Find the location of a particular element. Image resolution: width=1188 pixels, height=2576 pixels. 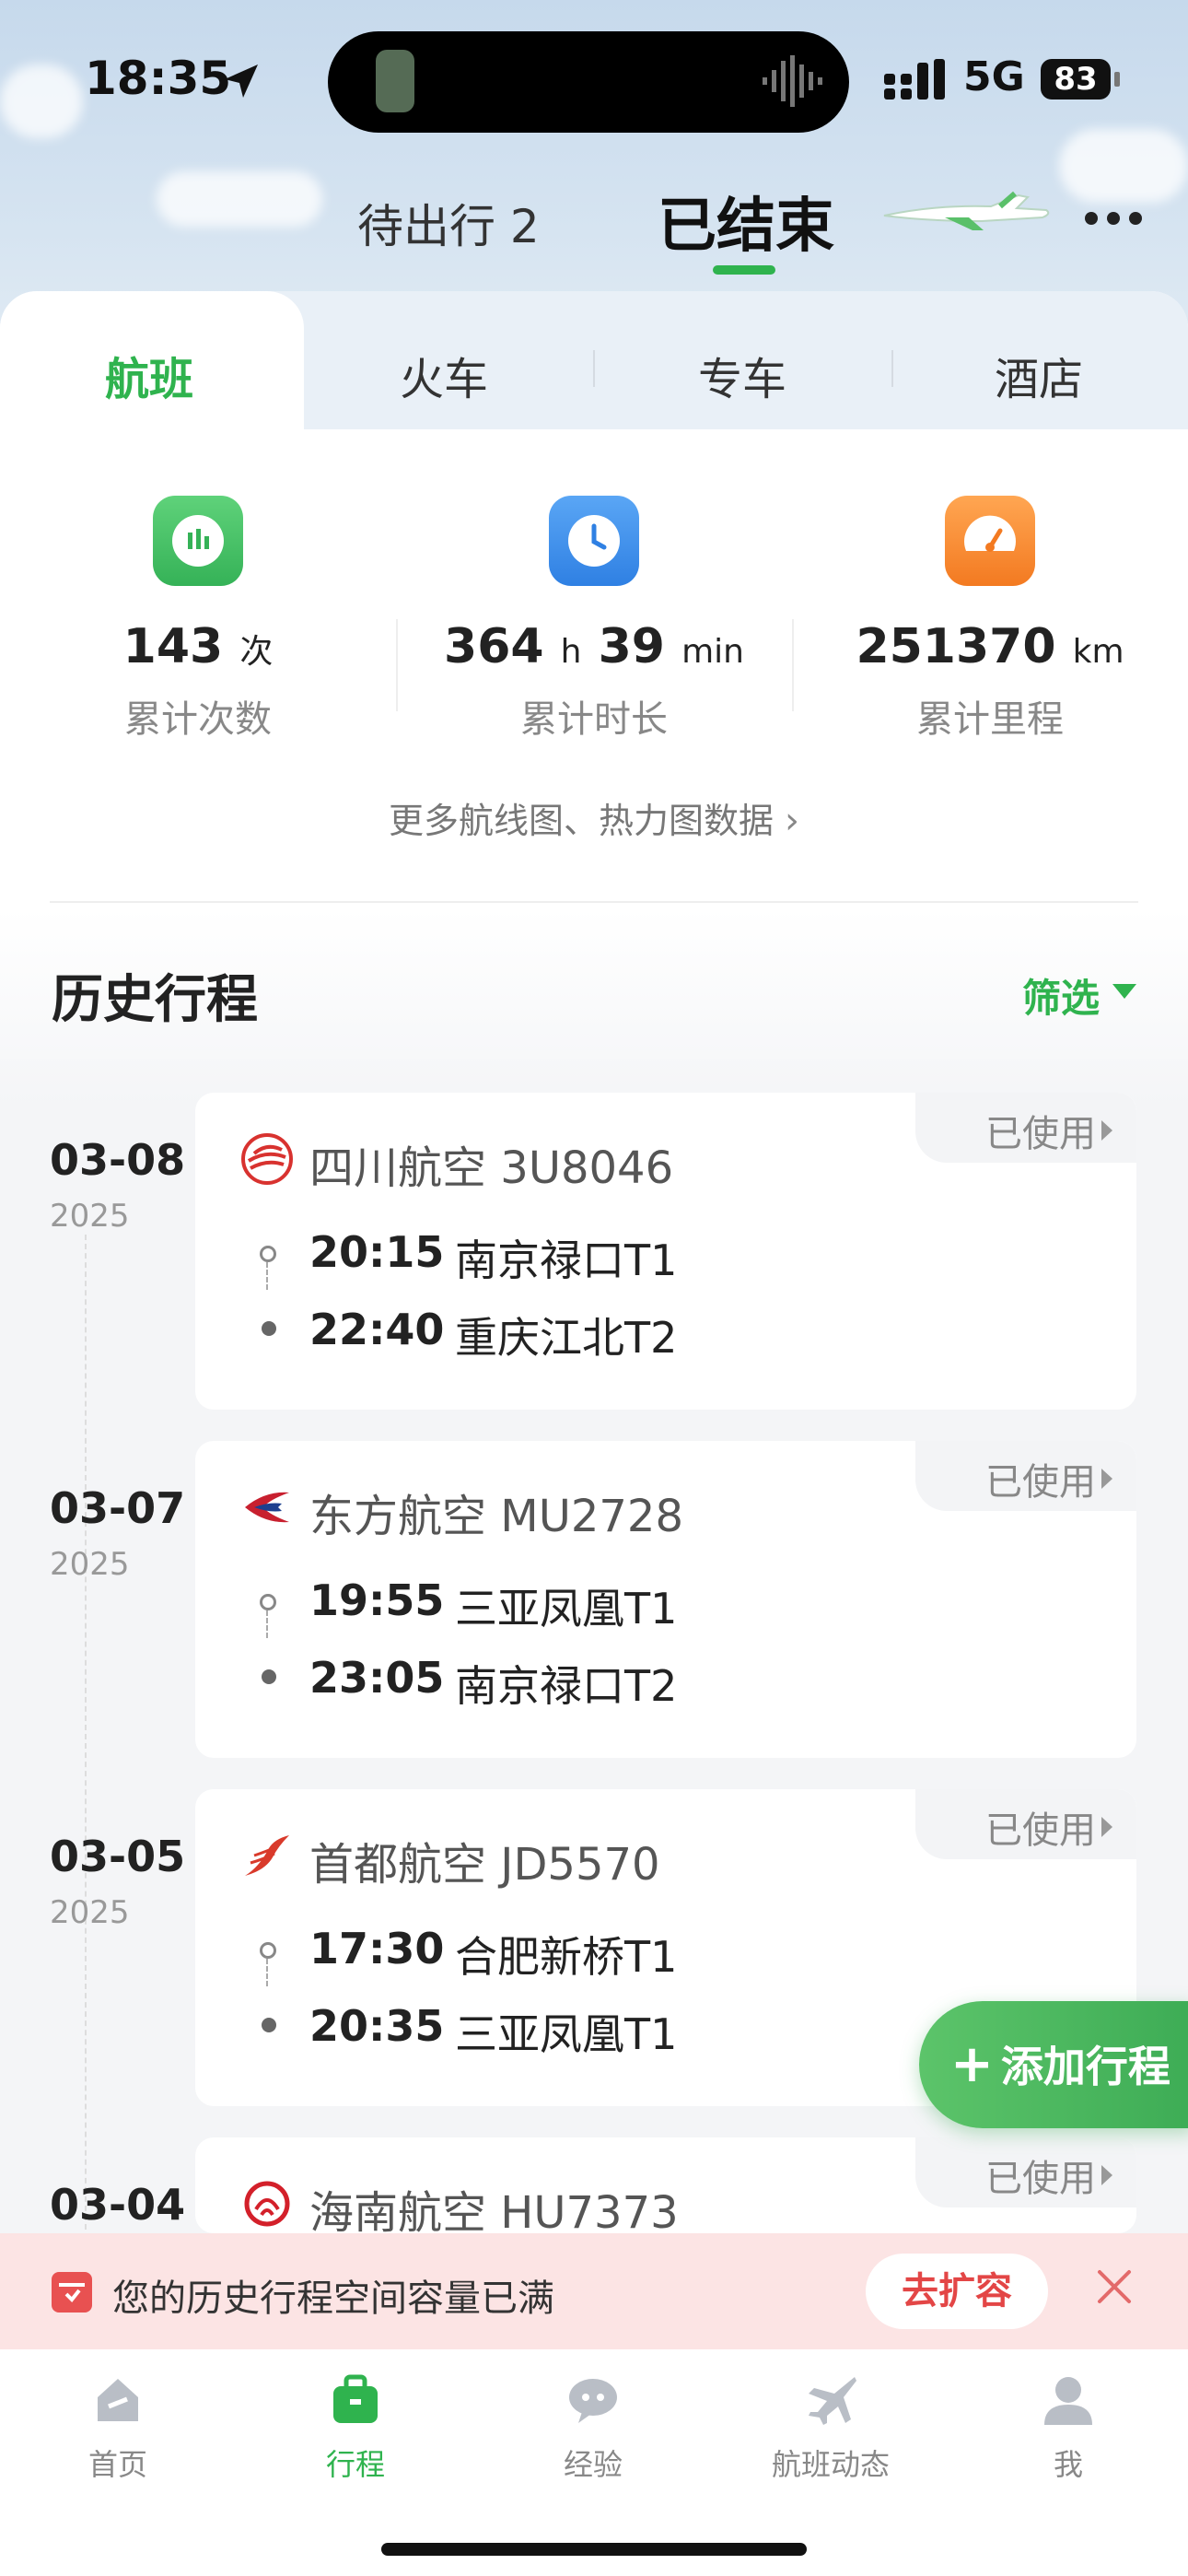

hainan-airlines-logo-icon is located at coordinates (267, 2204).